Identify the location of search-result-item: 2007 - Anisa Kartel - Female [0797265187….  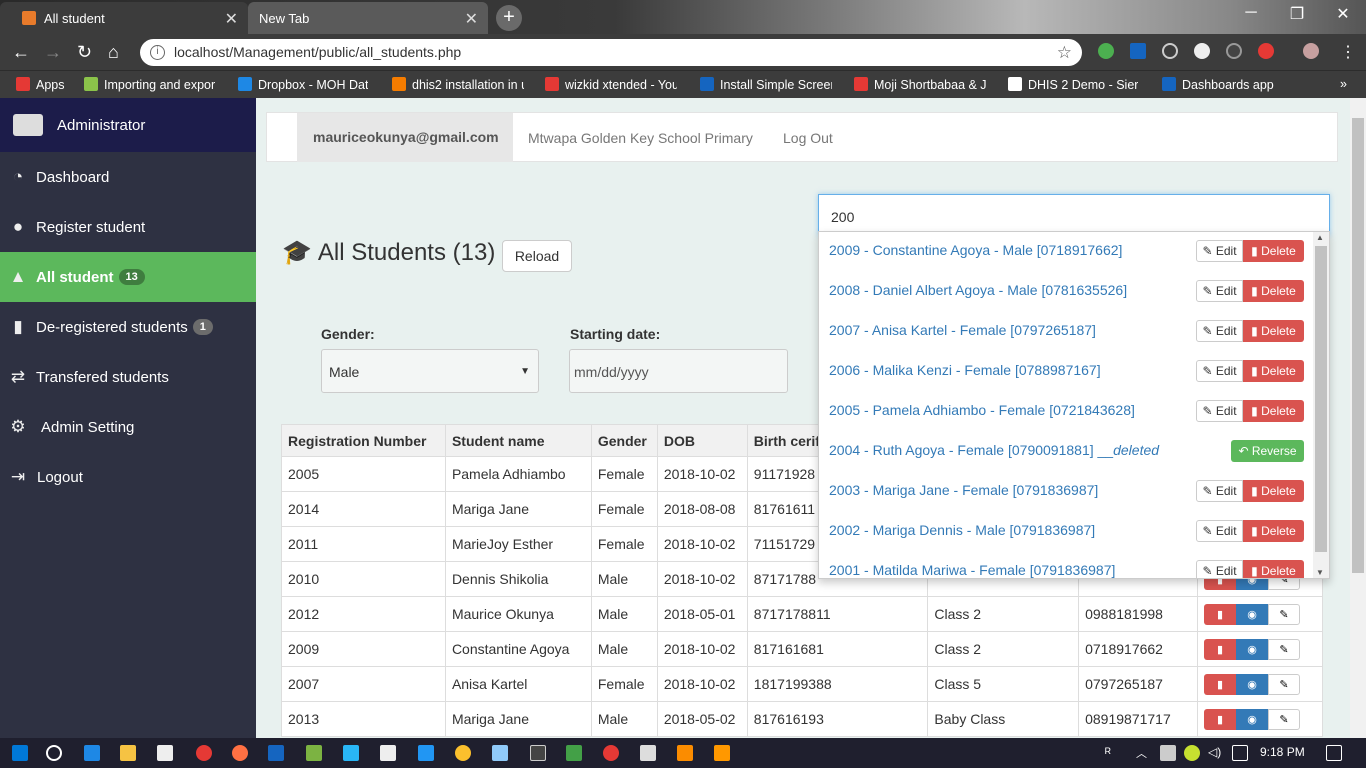
(1066, 332).